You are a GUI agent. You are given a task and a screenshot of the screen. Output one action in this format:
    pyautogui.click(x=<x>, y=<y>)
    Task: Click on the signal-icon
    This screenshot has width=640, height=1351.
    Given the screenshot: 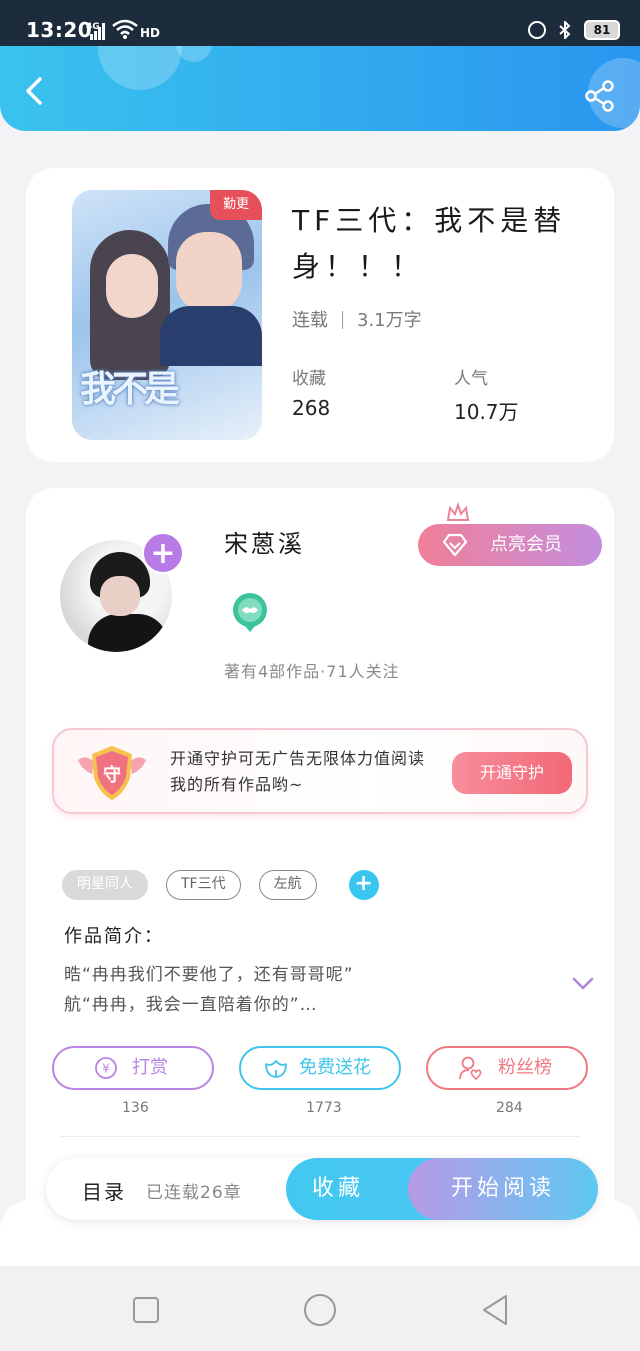 What is the action you would take?
    pyautogui.click(x=98, y=31)
    